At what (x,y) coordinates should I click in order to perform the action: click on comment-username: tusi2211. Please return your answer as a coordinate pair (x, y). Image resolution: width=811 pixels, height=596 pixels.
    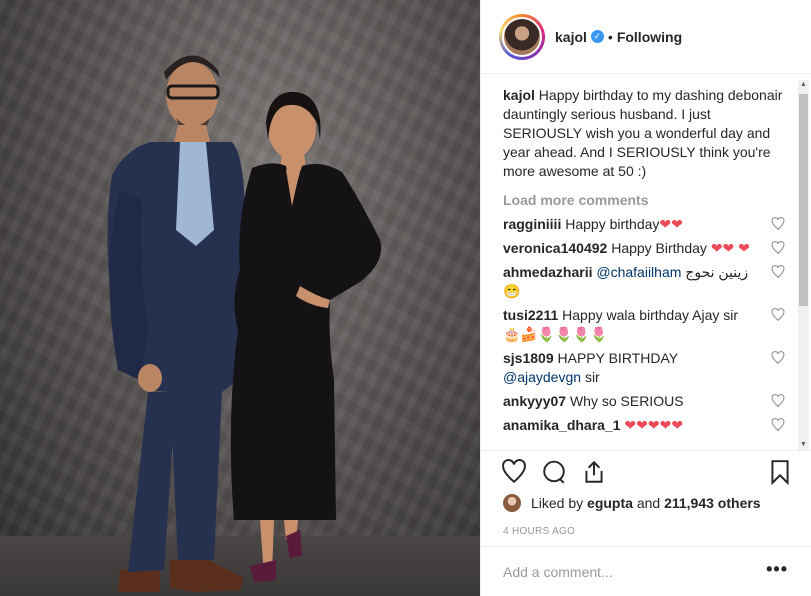
    Looking at the image, I should click on (530, 315).